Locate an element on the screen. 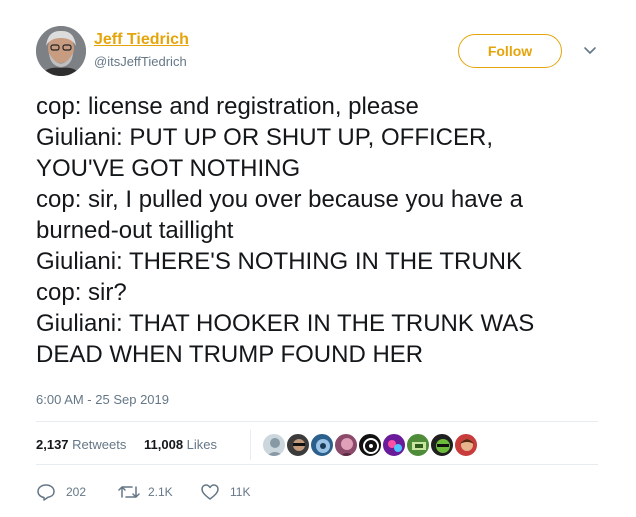  tweet-header: Jeff Tiedrich @itsJeffTiedrich Follow is located at coordinates (321, 52).